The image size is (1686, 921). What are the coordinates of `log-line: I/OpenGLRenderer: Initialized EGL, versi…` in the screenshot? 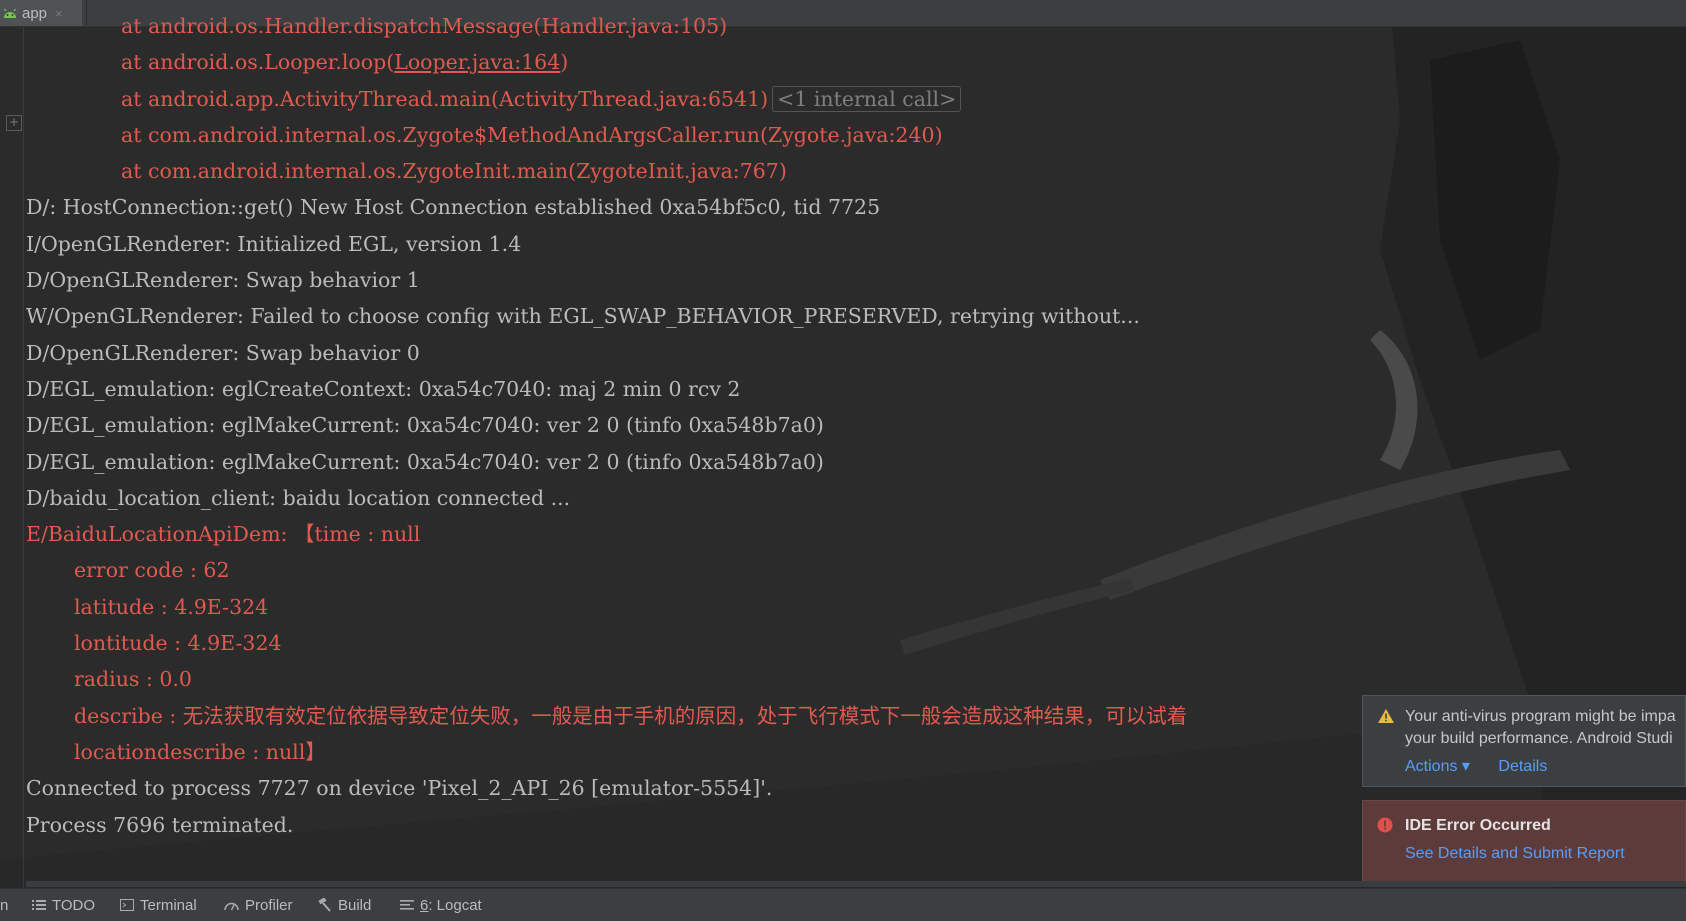 It's located at (274, 243).